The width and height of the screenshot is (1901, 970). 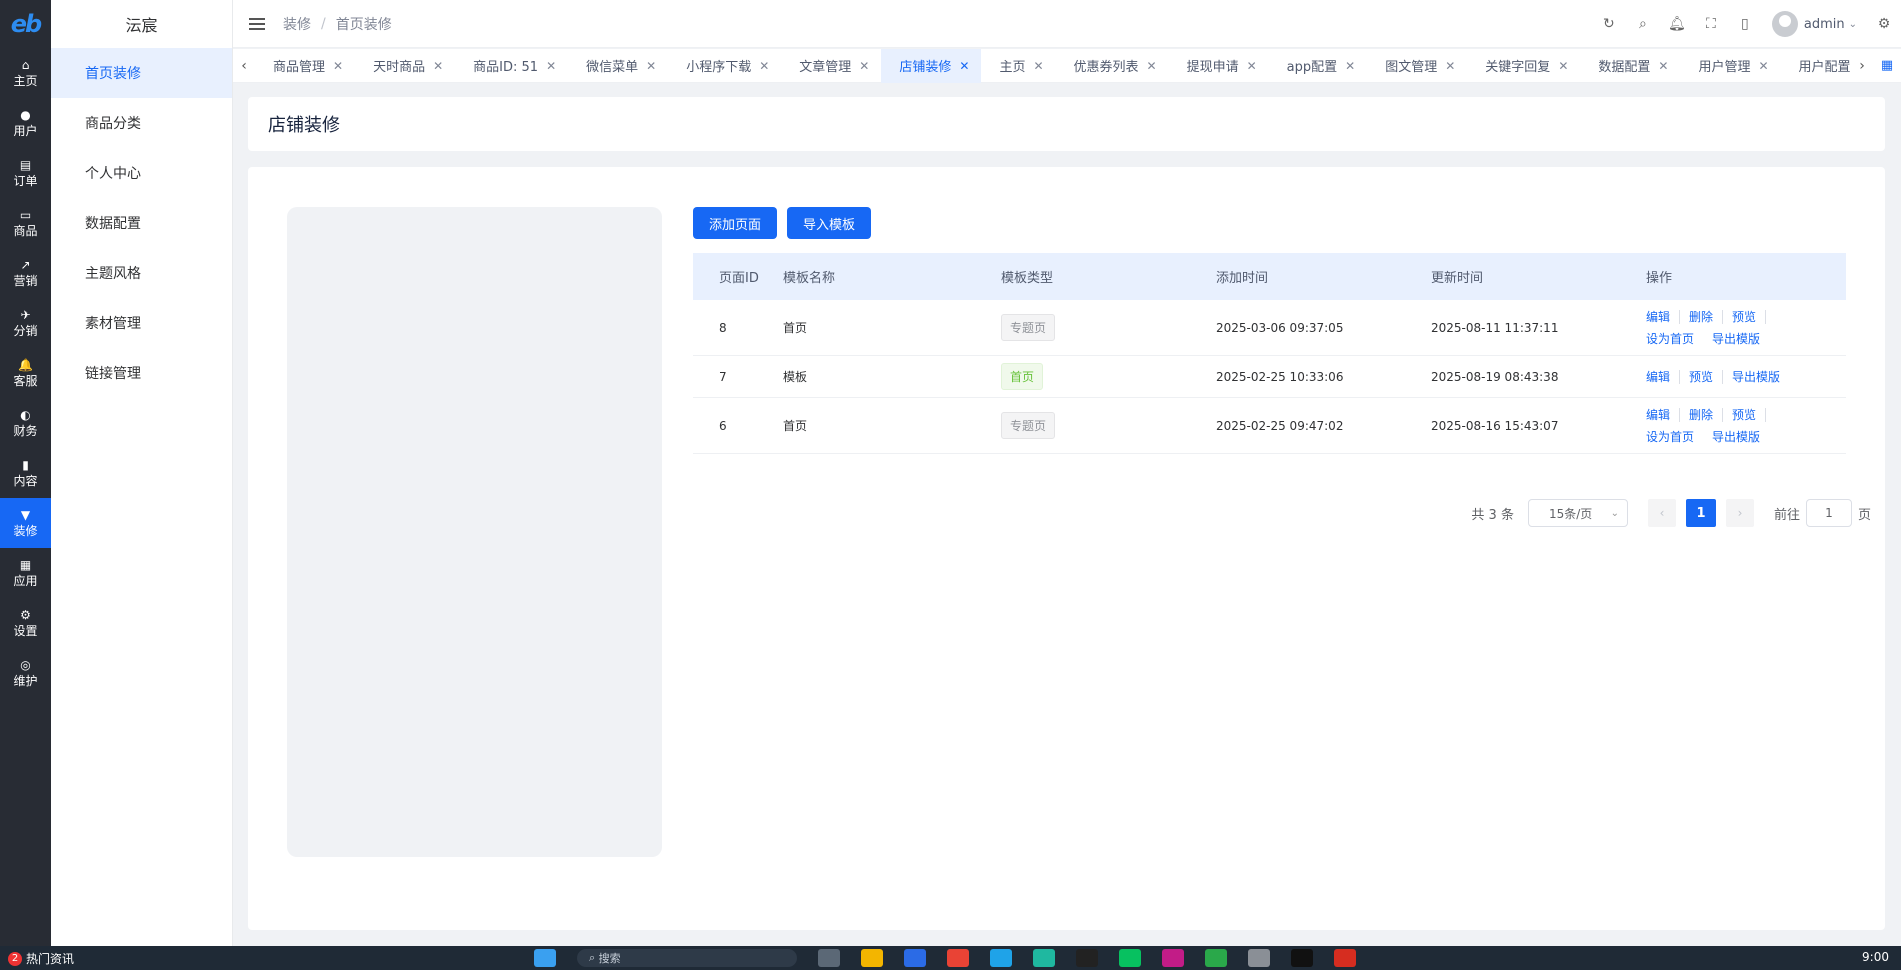 What do you see at coordinates (25, 673) in the screenshot?
I see `rail-item-maintenance: ◎ 维护` at bounding box center [25, 673].